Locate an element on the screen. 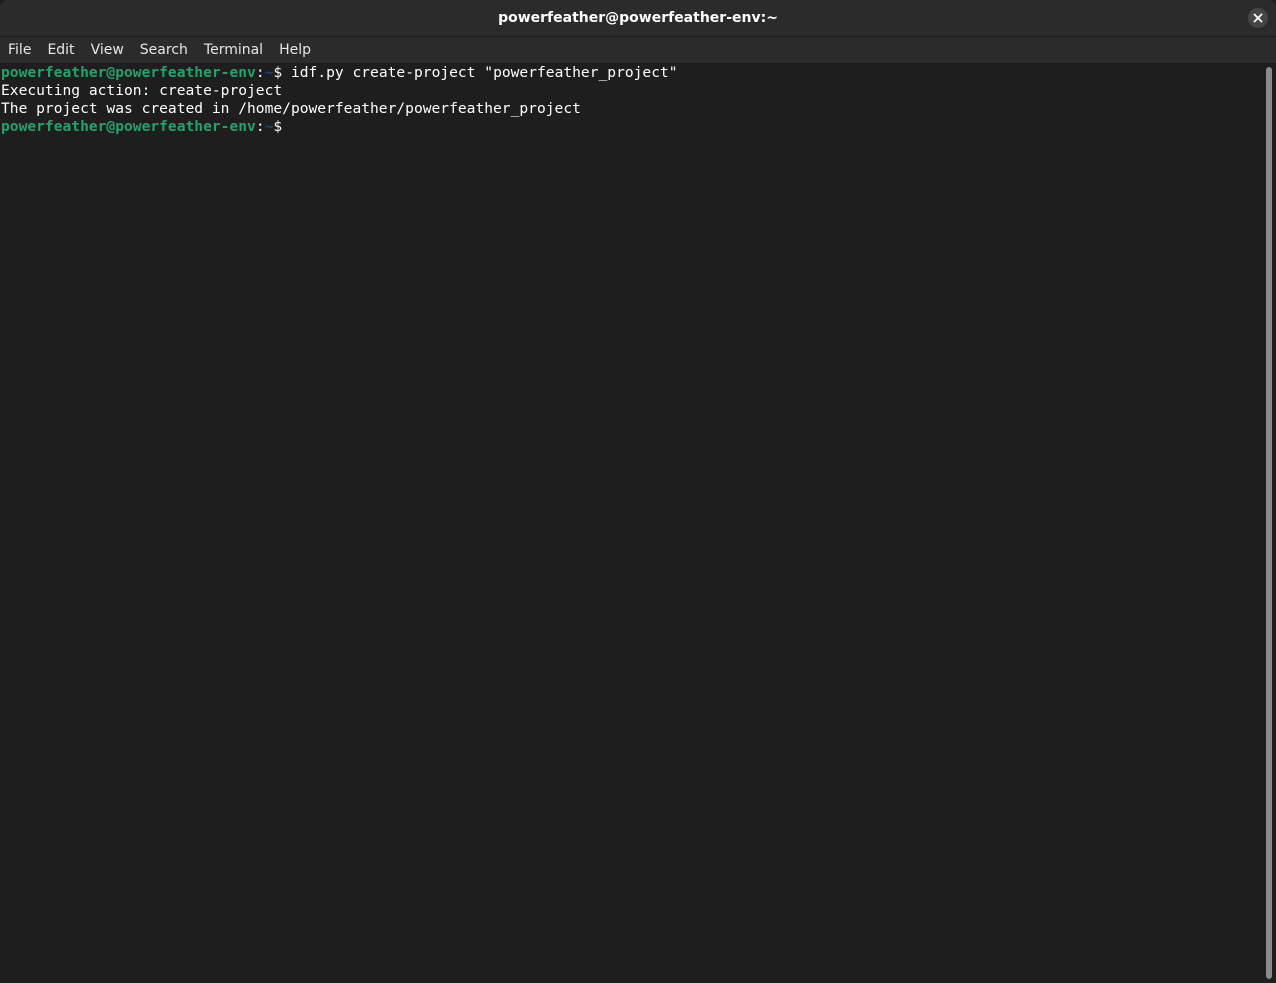 Image resolution: width=1276 pixels, height=983 pixels. menu-search: Search is located at coordinates (164, 50).